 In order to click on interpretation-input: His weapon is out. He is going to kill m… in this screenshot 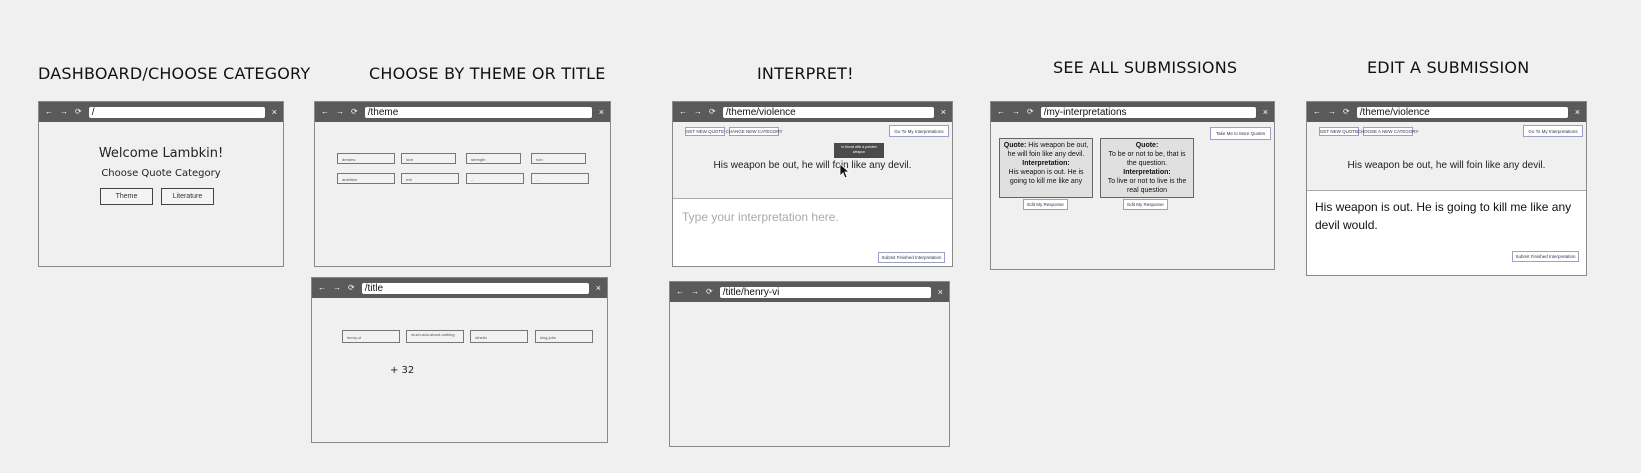, I will do `click(1444, 216)`.